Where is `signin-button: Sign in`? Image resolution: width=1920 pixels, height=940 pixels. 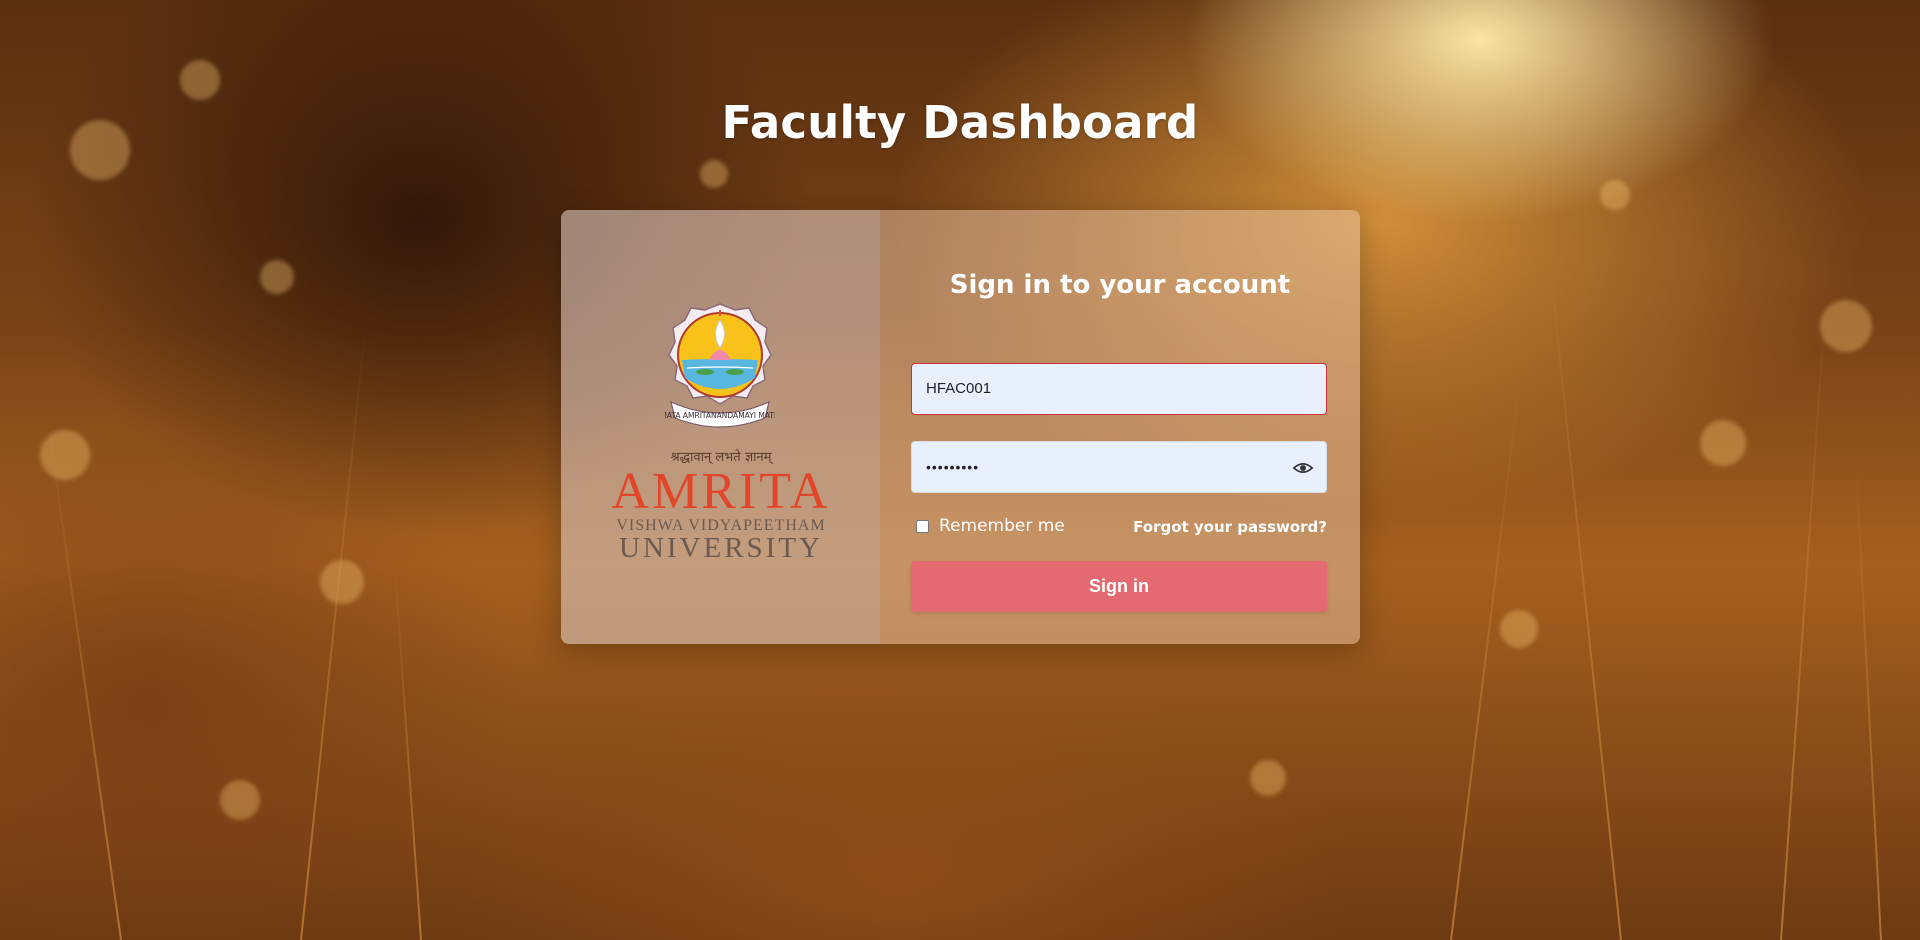
signin-button: Sign in is located at coordinates (1119, 586).